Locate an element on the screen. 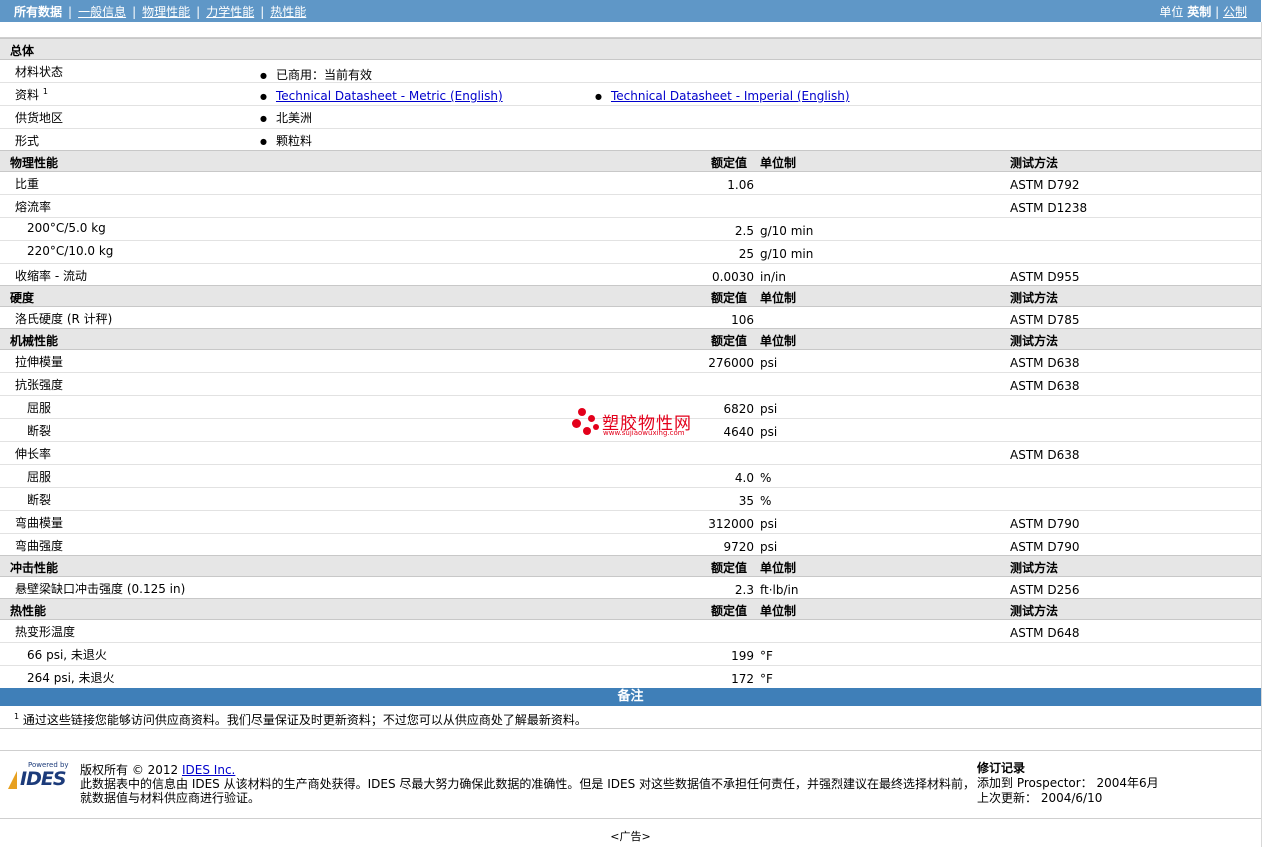 This screenshot has height=847, width=1267. property-row: 220°C/10.0 kg 25 g/10 min is located at coordinates (630, 252).